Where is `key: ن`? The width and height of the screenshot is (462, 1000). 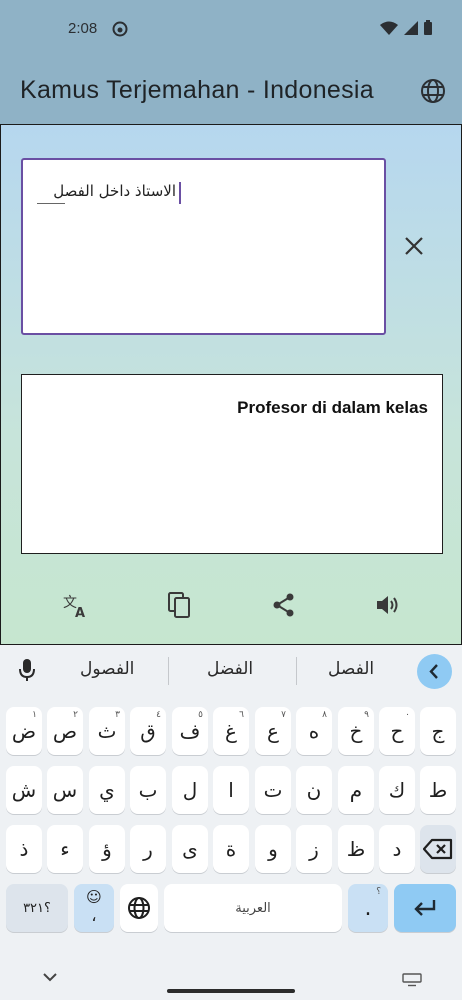
key: ن is located at coordinates (314, 790).